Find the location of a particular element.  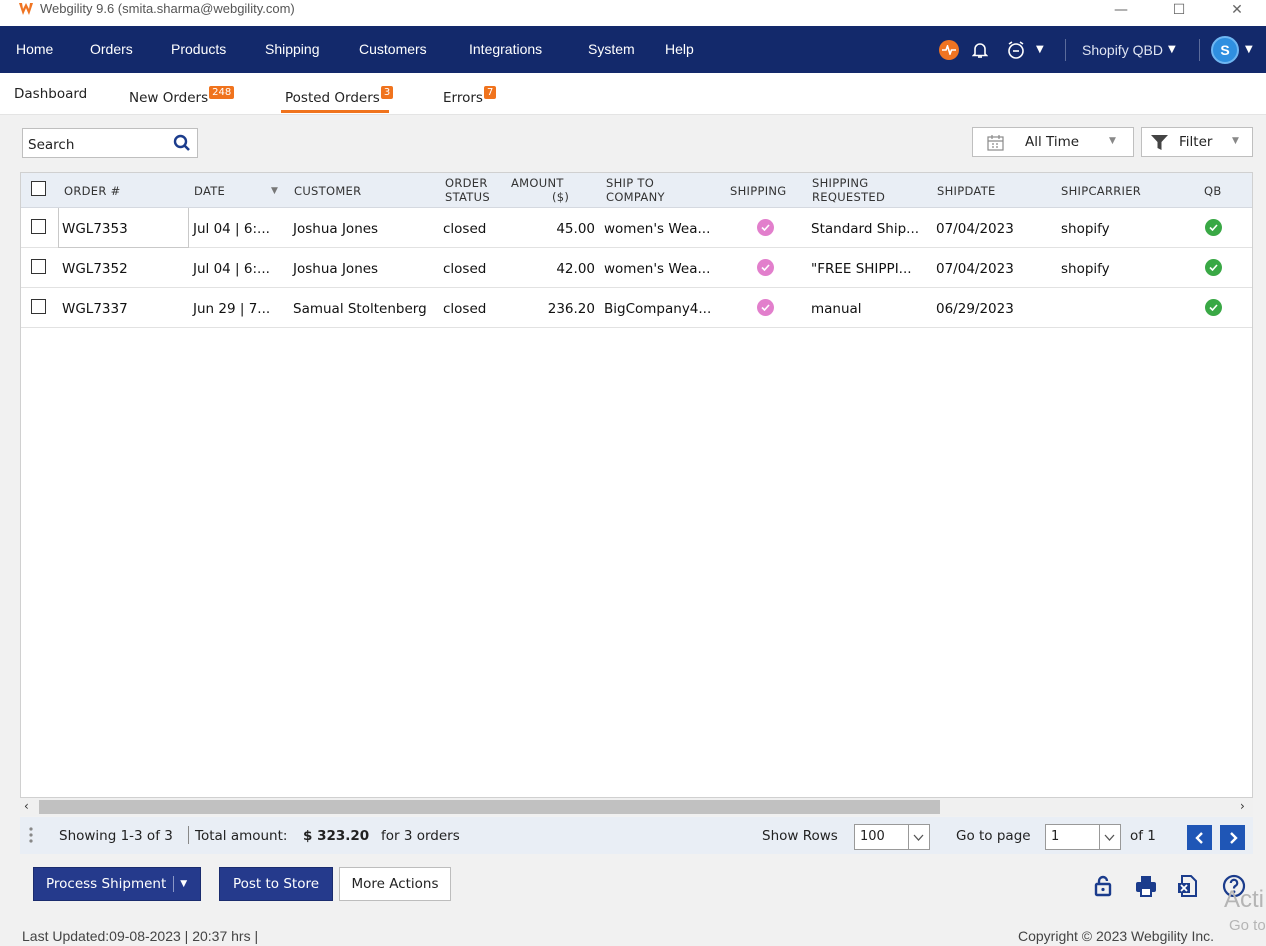

alarm-clock-icon is located at coordinates (1016, 49).